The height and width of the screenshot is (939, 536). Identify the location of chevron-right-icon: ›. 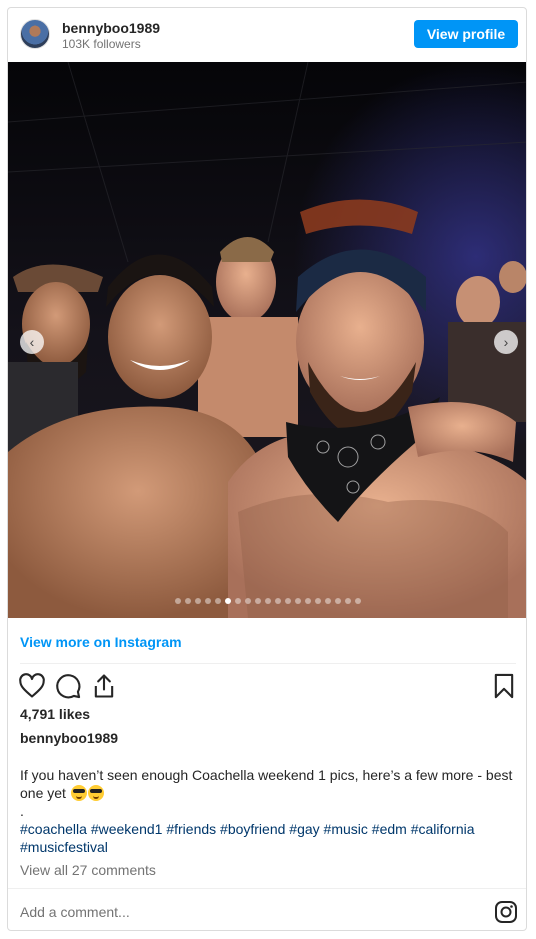
(506, 342).